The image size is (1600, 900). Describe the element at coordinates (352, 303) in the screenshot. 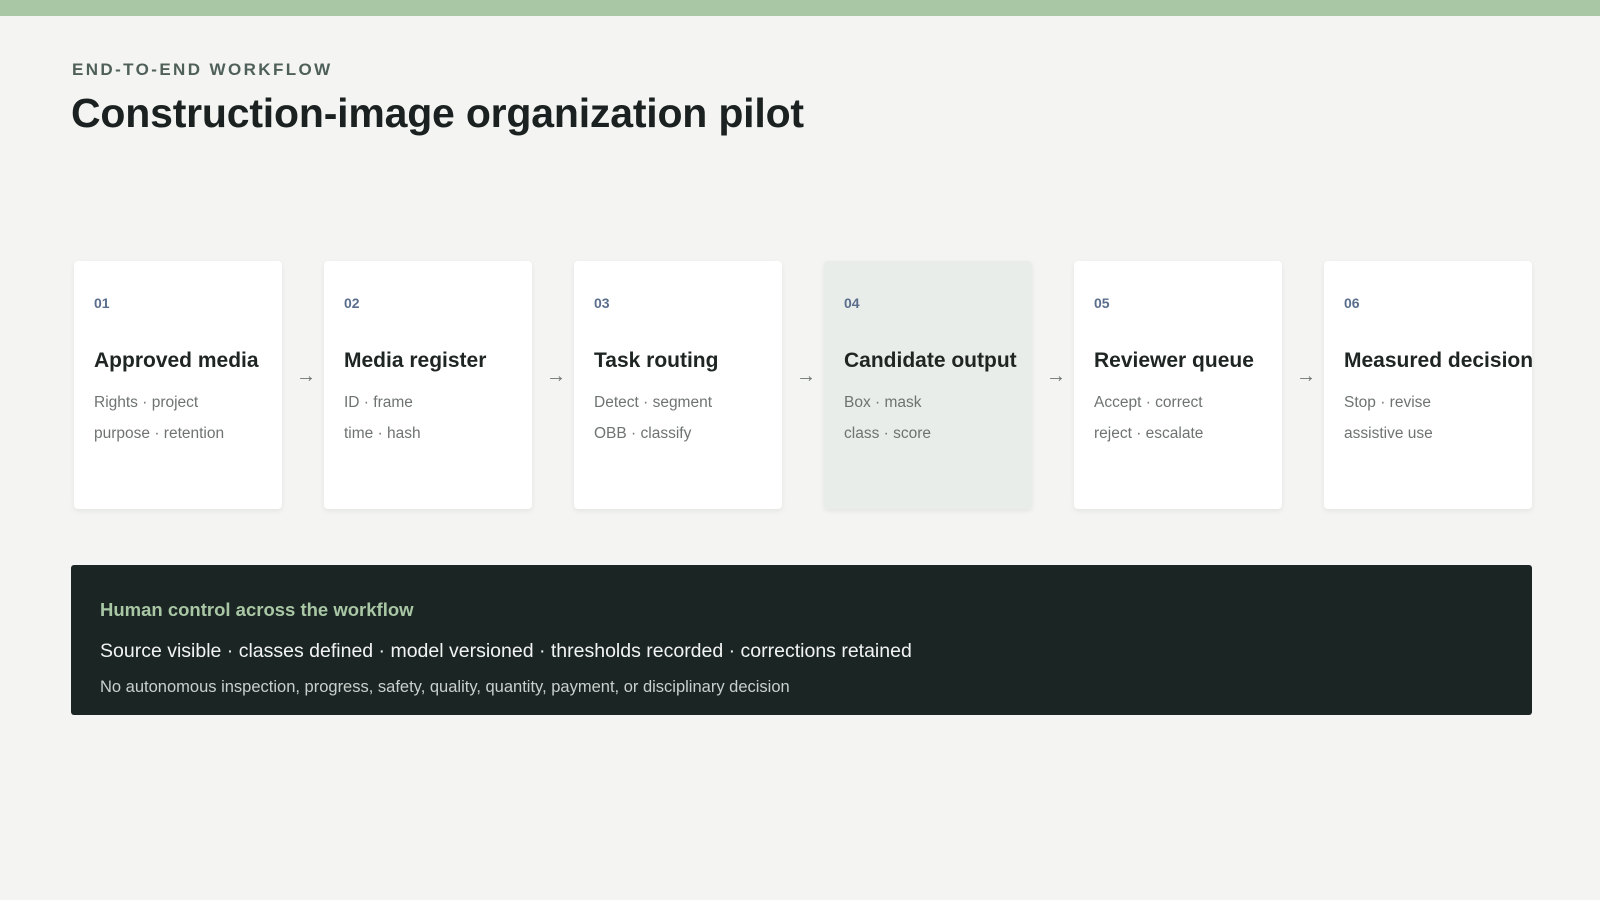

I see `step-number: 02` at that location.